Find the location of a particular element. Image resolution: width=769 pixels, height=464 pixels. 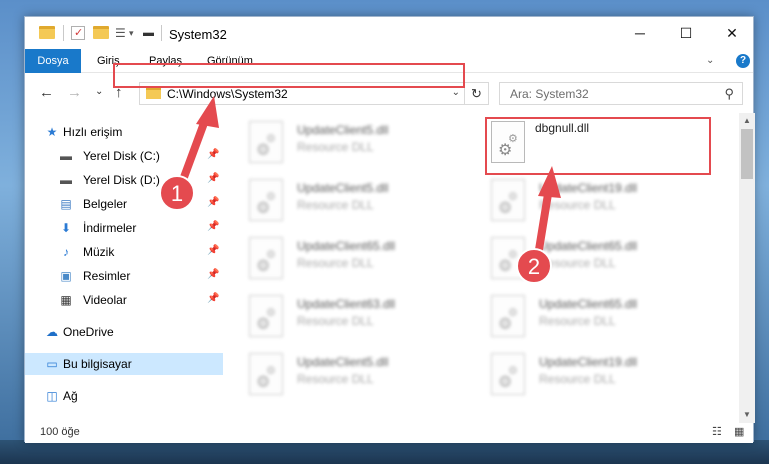

scroll-down-icon: ▼ is located at coordinates (747, 415).